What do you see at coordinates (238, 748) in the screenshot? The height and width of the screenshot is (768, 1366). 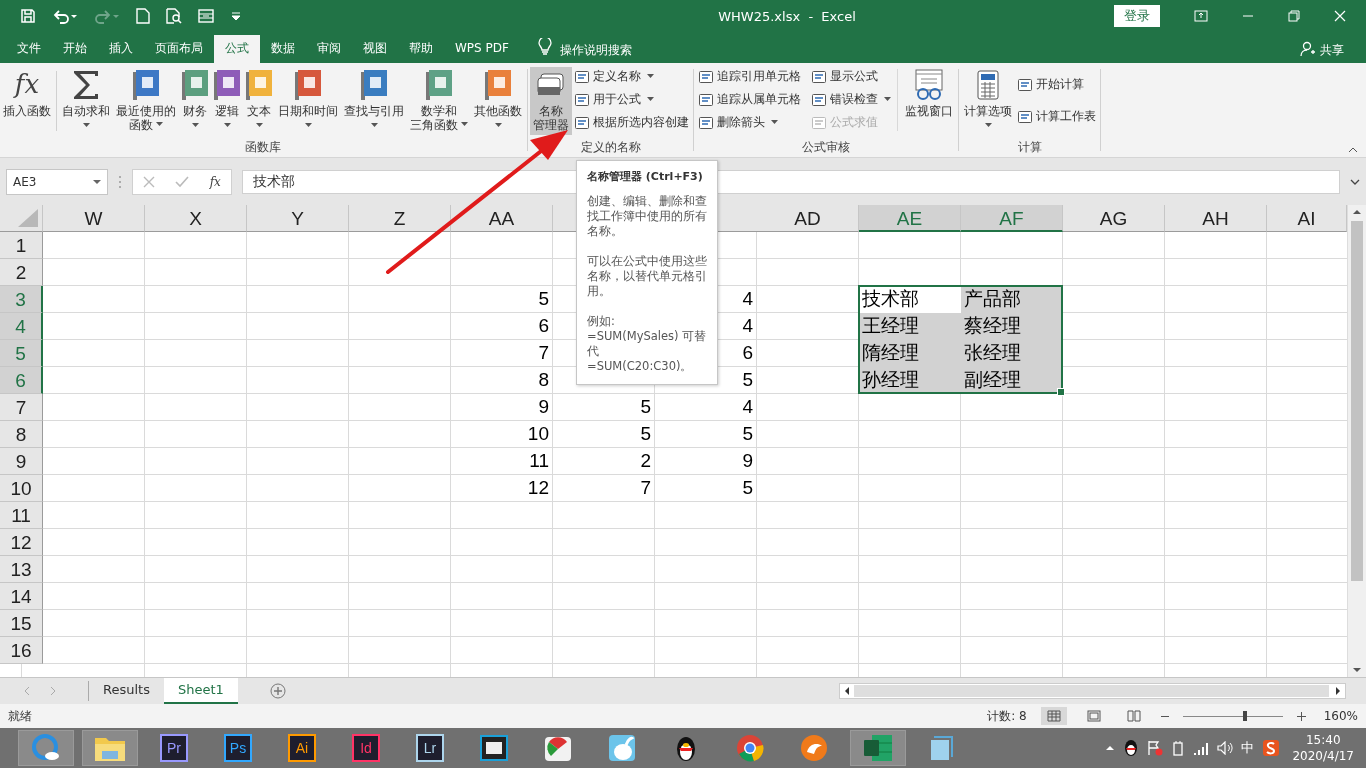 I see `taskbar-app: Ps` at bounding box center [238, 748].